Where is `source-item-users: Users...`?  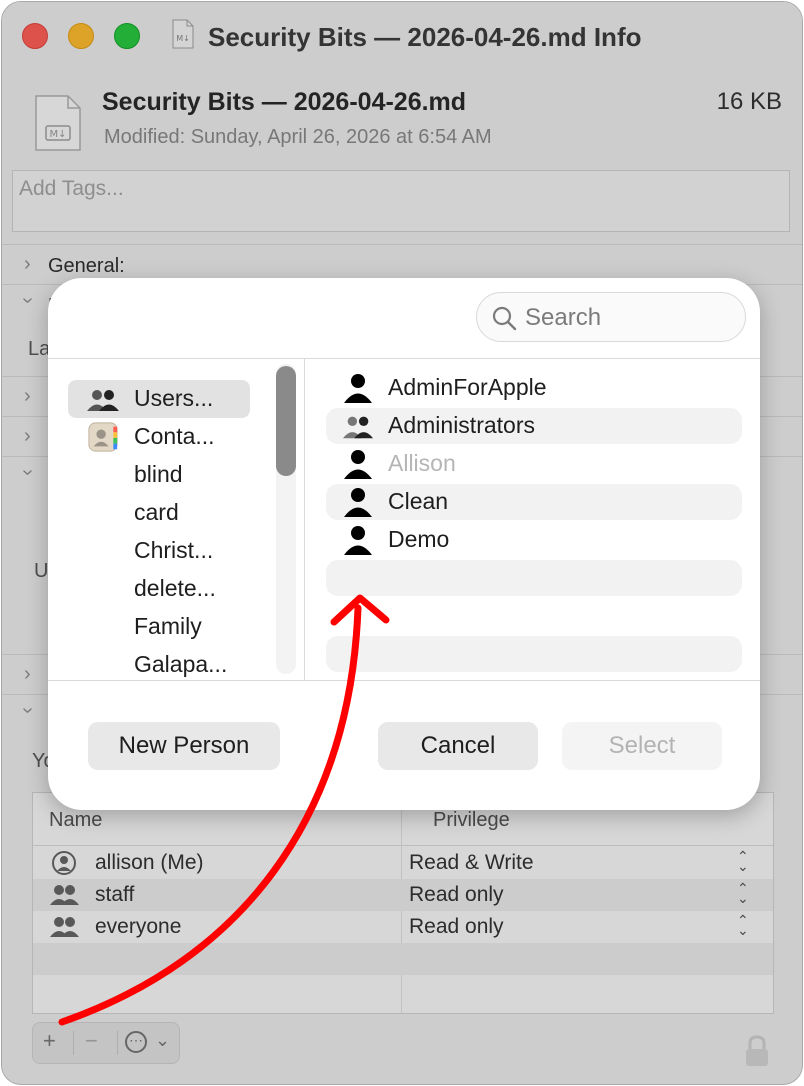 source-item-users: Users... is located at coordinates (159, 399).